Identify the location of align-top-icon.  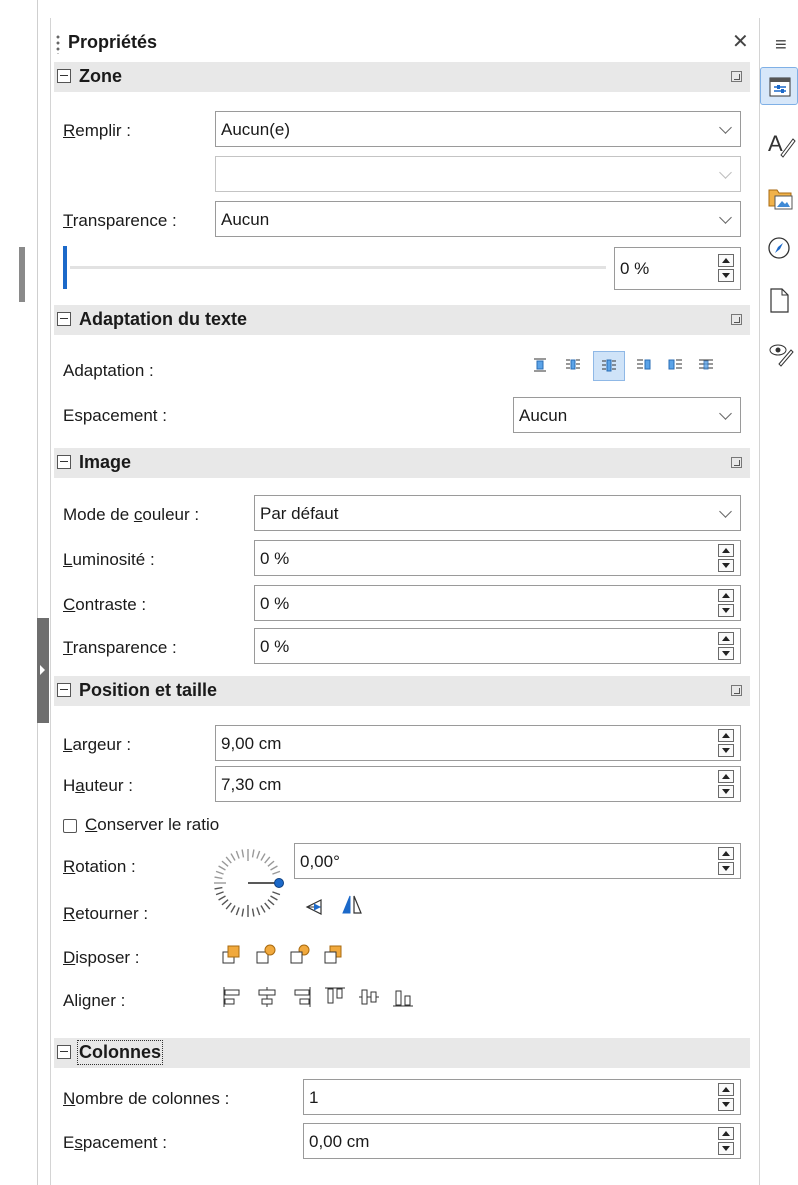
(335, 997).